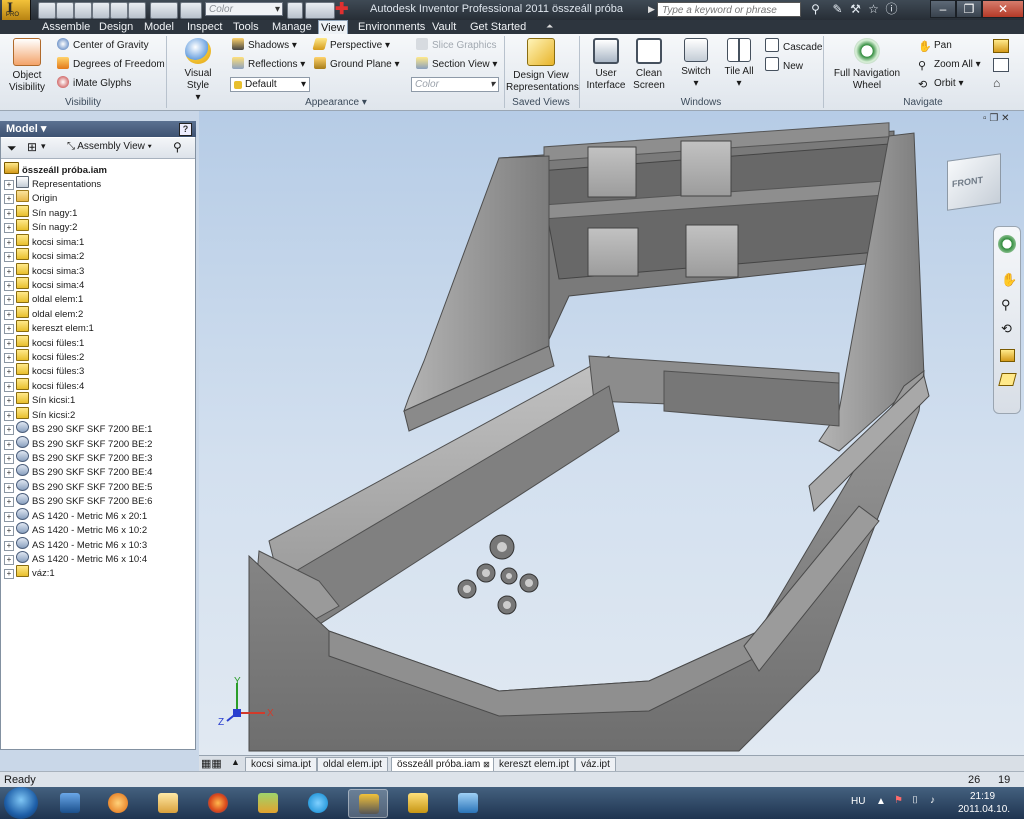  I want to click on doc-tab-oldal-elem: oldal elem.ipt, so click(352, 764).